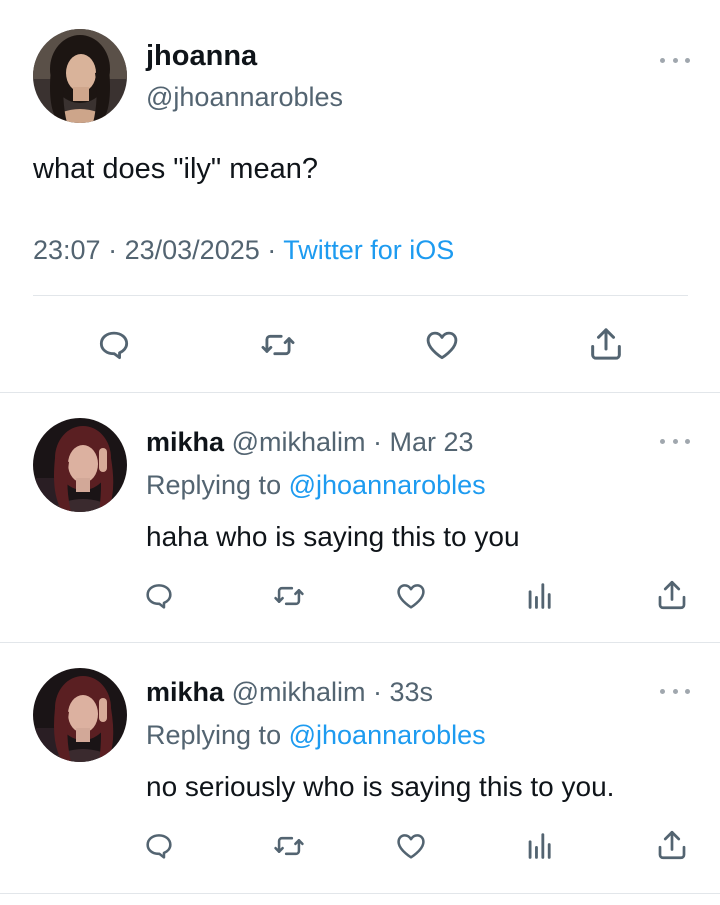 The width and height of the screenshot is (720, 905). I want to click on reply-header: mikha @mikhalim · 33s, so click(289, 692).